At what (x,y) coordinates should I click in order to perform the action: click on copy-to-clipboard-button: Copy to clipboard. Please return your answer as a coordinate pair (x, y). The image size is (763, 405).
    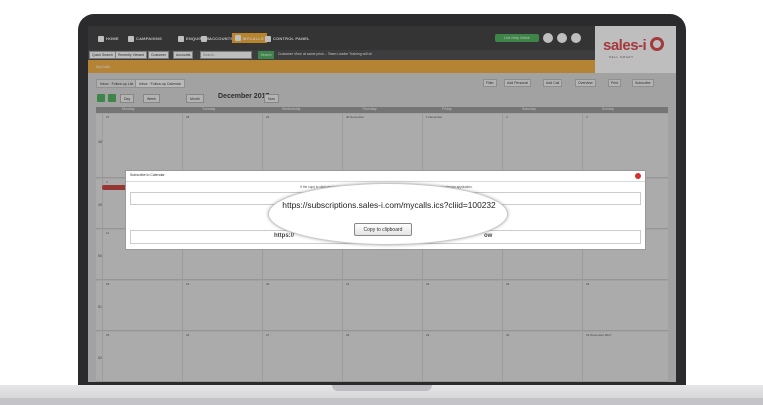
    Looking at the image, I should click on (383, 229).